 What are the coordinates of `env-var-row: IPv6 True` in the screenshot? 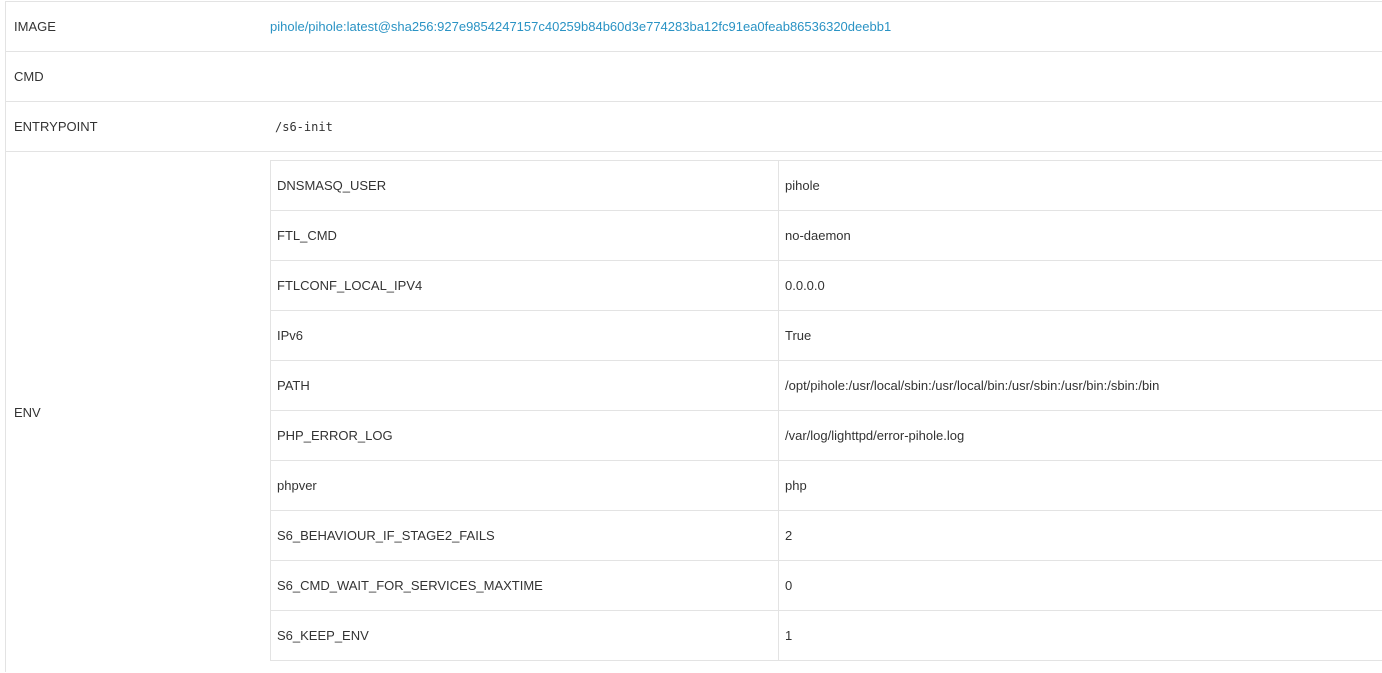 It's located at (826, 335).